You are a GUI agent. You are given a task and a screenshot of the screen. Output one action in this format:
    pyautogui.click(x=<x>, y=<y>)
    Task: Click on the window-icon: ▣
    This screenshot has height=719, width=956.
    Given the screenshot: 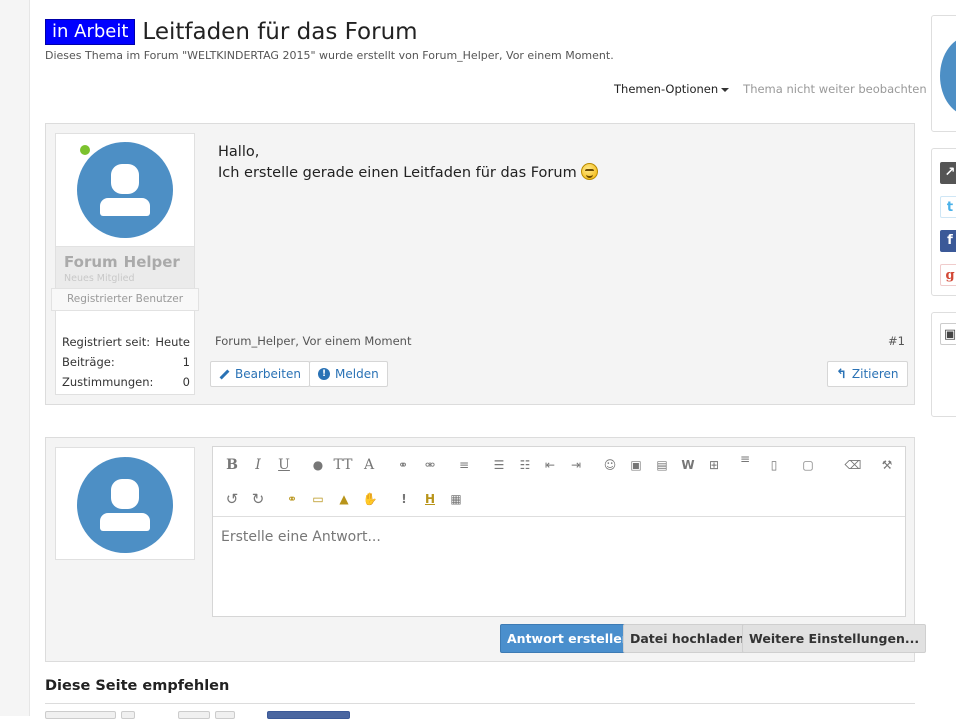 What is the action you would take?
    pyautogui.click(x=948, y=334)
    